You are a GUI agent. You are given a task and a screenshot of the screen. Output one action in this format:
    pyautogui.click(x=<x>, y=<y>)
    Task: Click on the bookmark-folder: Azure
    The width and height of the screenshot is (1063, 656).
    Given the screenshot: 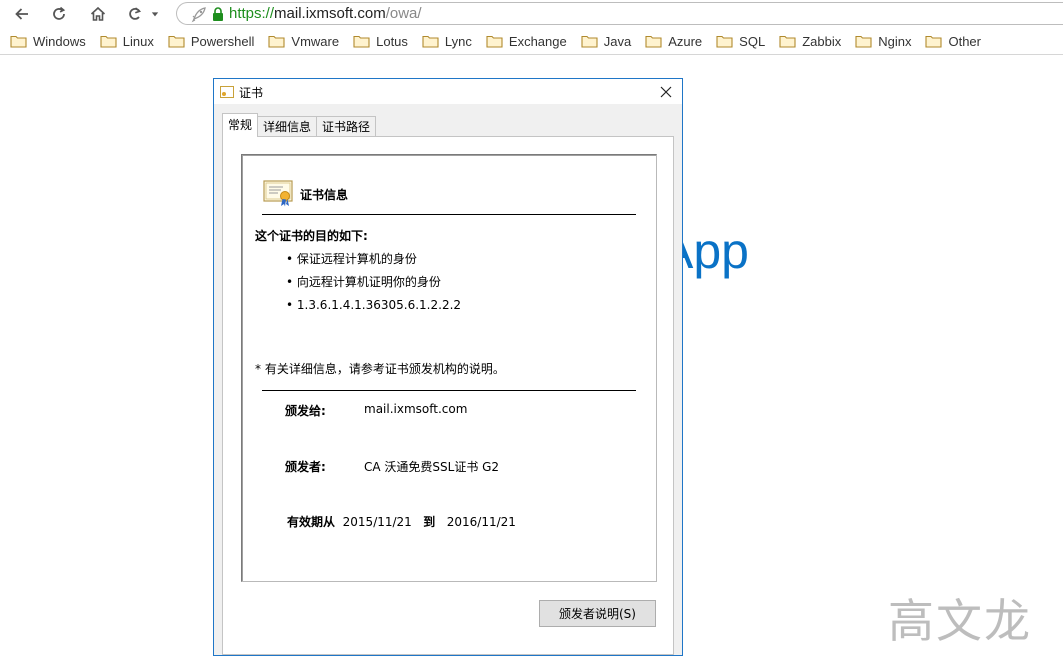 What is the action you would take?
    pyautogui.click(x=673, y=41)
    